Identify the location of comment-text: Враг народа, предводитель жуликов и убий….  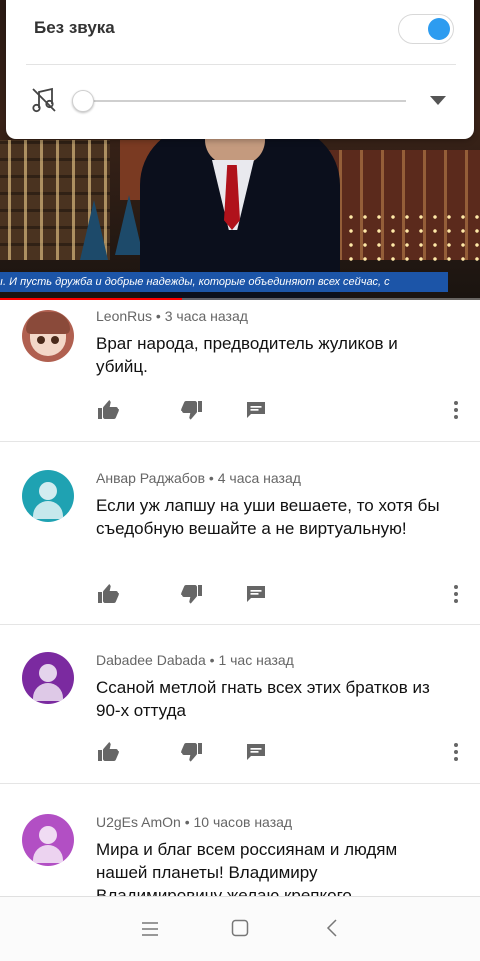
(247, 355).